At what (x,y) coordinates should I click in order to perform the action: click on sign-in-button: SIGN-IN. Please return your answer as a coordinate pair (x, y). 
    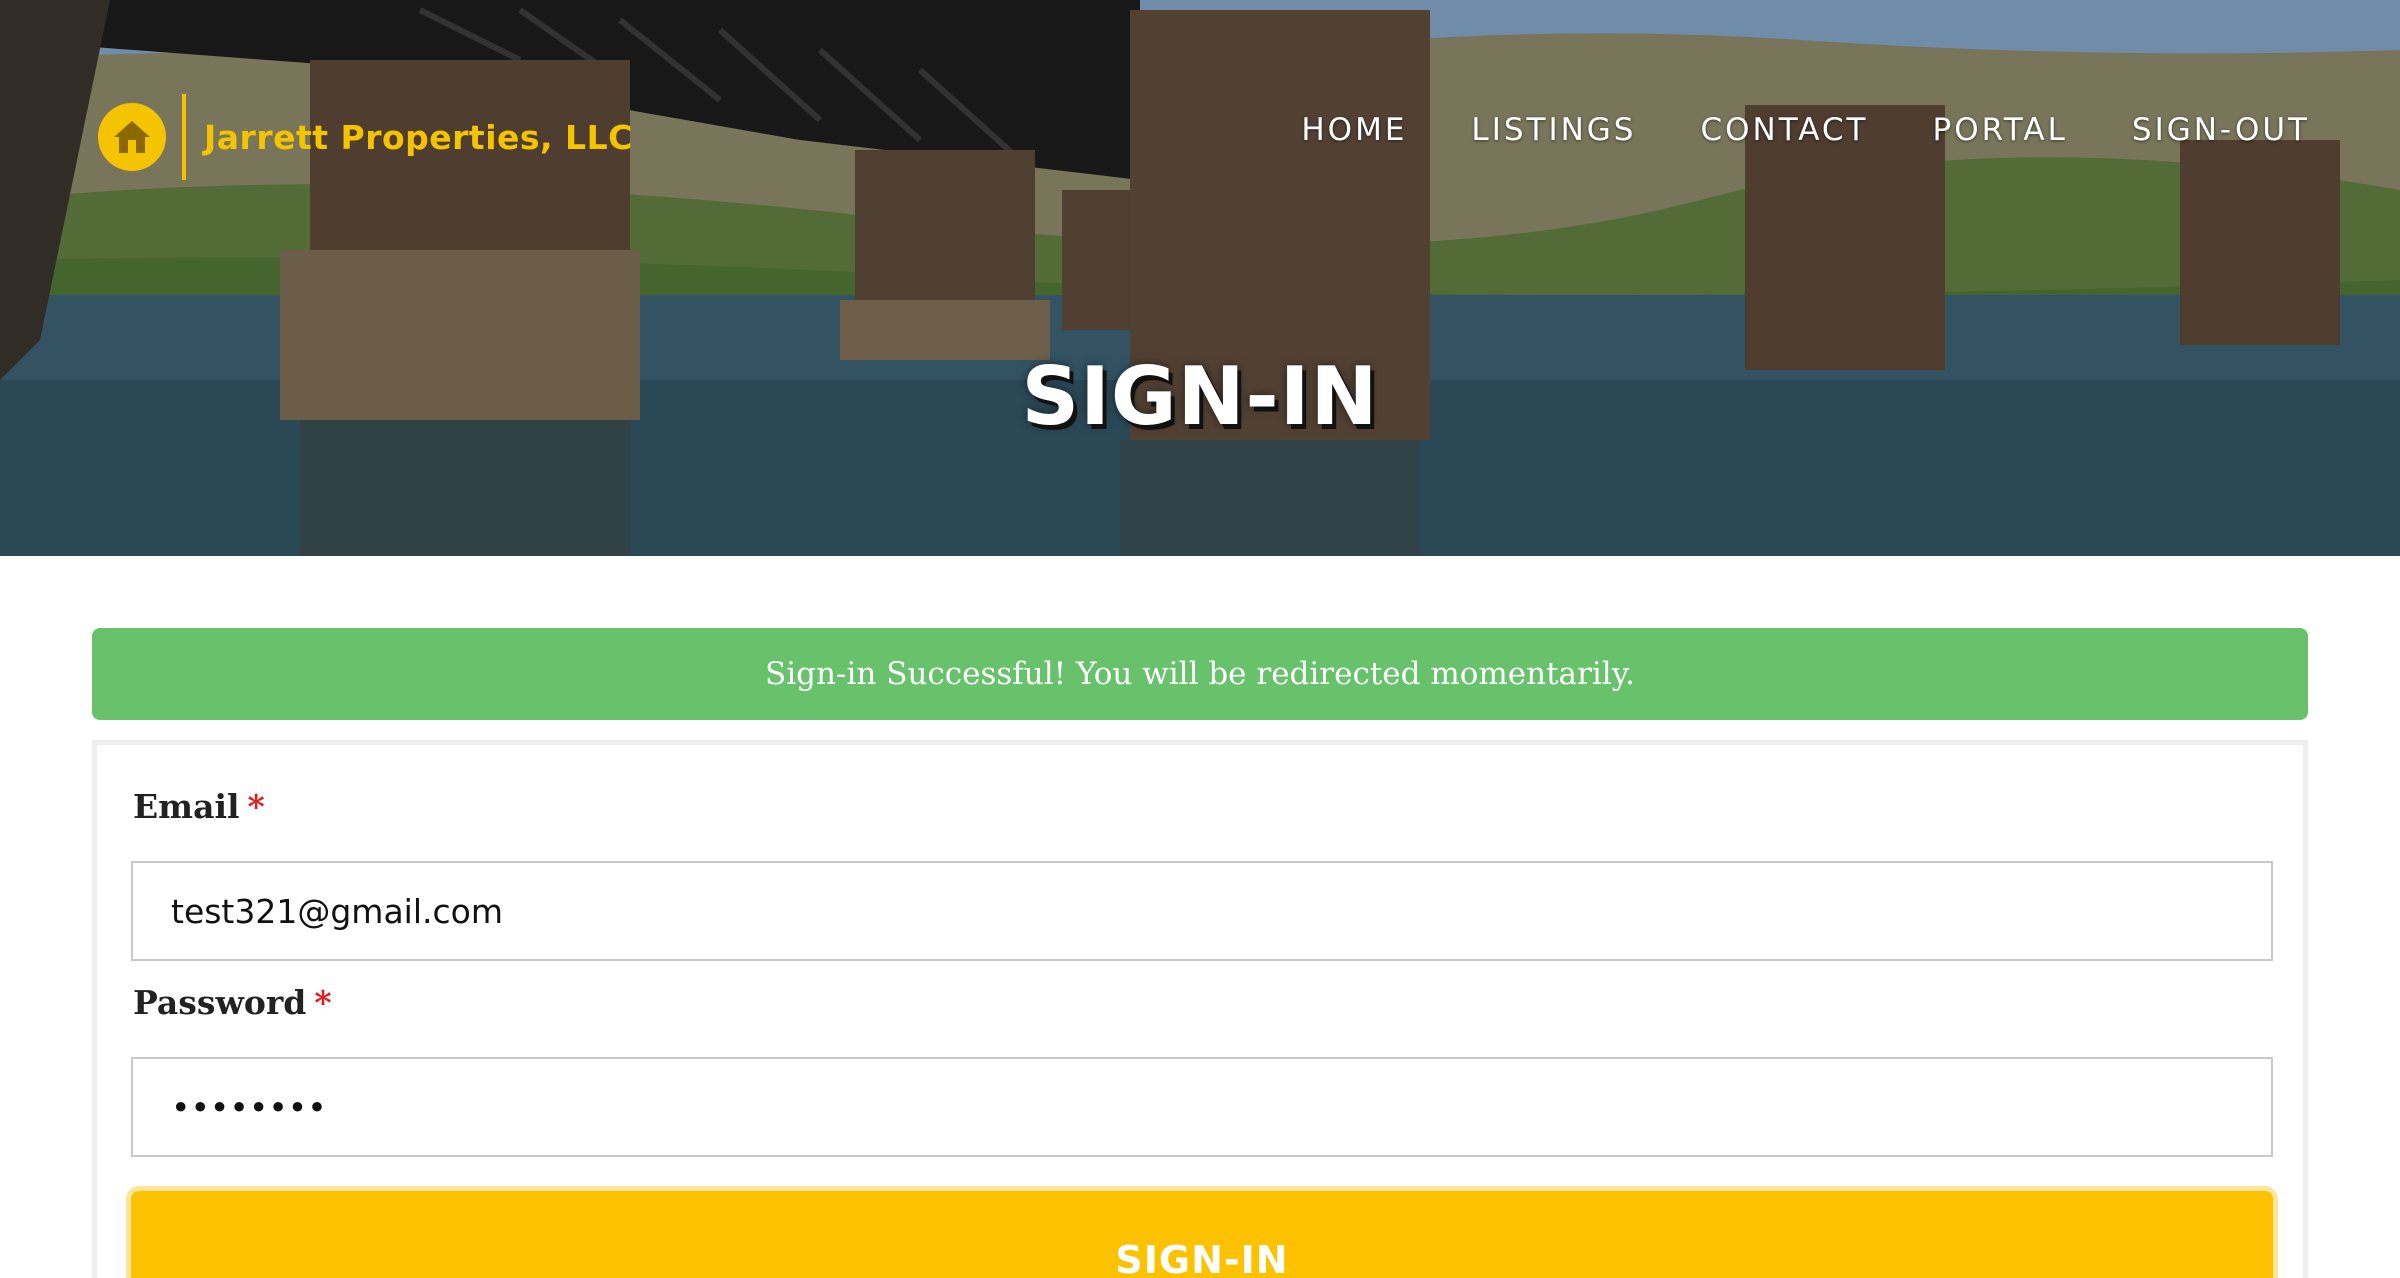
    Looking at the image, I should click on (1202, 1234).